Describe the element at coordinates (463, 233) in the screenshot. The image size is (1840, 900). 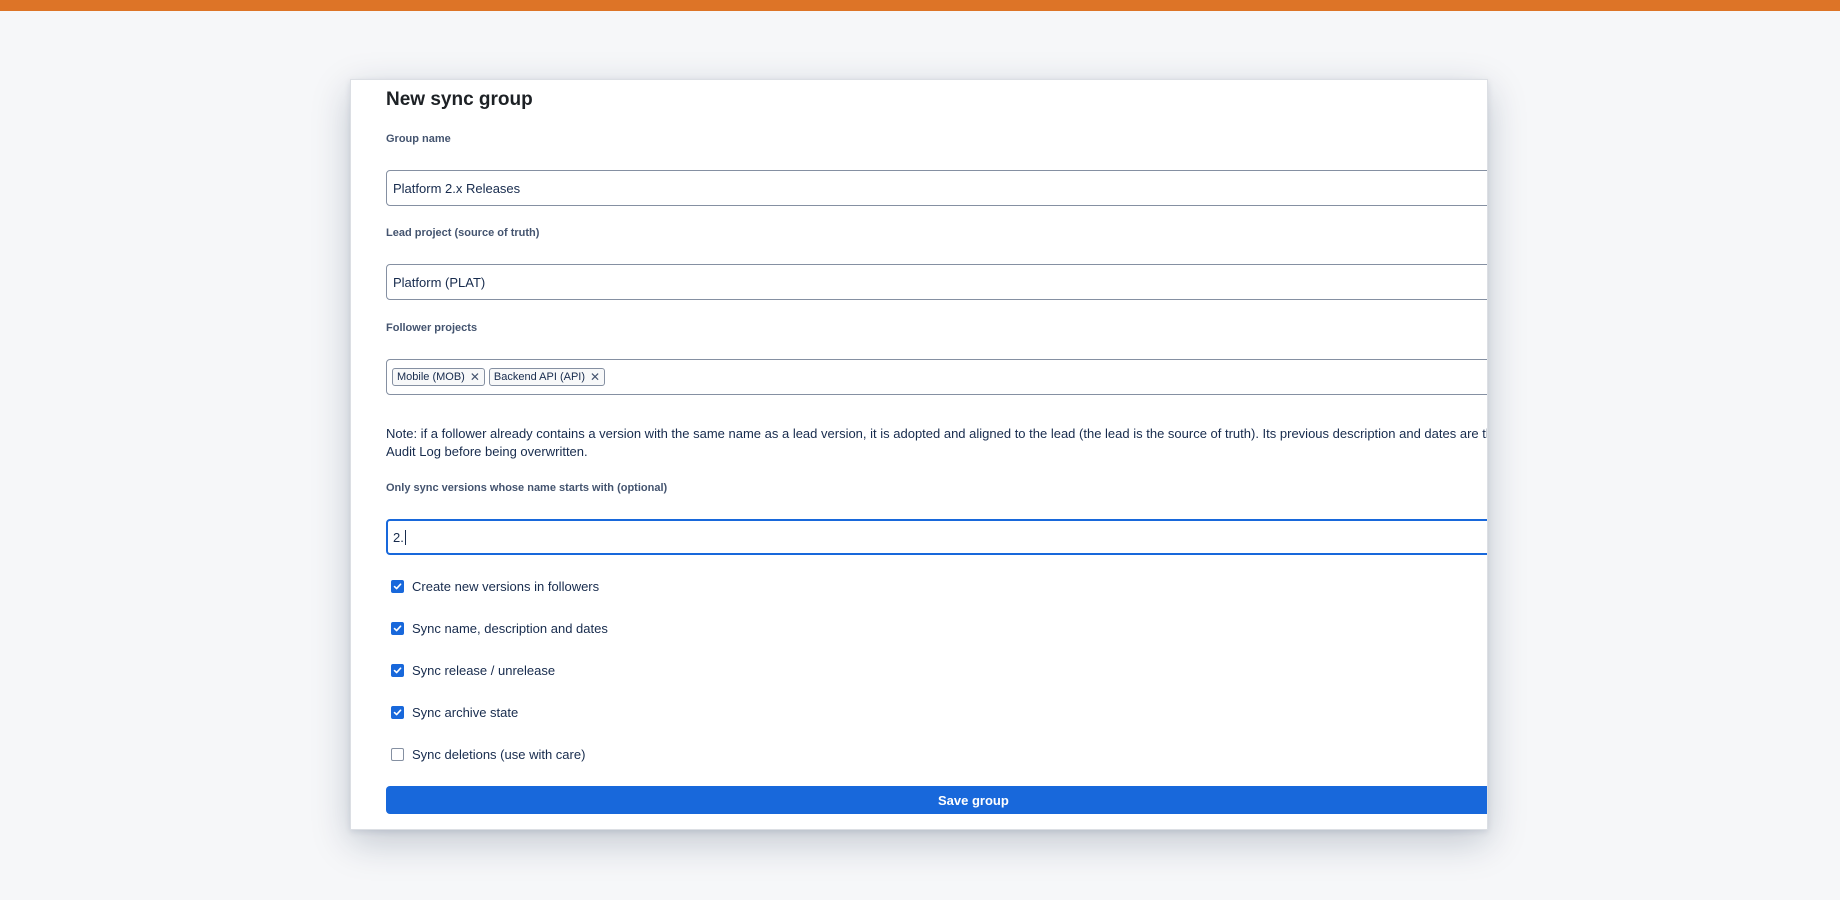
I see `lead-project-label: Lead project (source of truth)` at that location.